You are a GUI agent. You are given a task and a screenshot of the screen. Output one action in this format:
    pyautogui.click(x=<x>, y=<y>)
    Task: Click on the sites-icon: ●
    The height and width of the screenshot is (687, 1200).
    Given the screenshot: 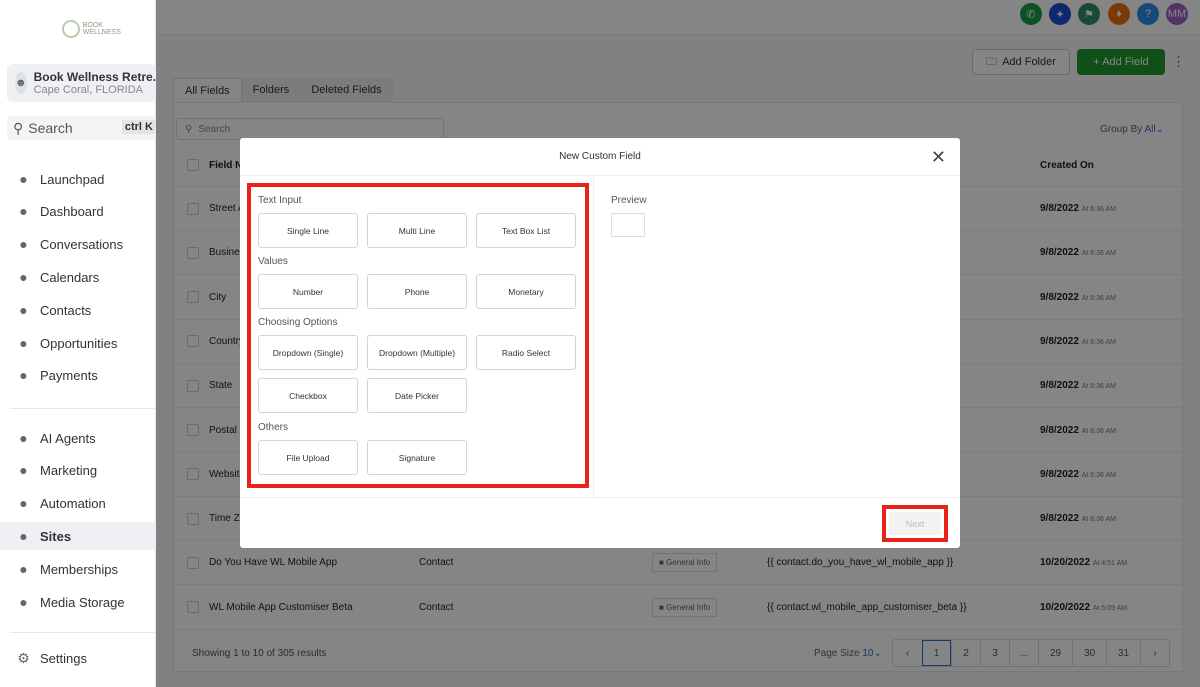 What is the action you would take?
    pyautogui.click(x=23, y=536)
    